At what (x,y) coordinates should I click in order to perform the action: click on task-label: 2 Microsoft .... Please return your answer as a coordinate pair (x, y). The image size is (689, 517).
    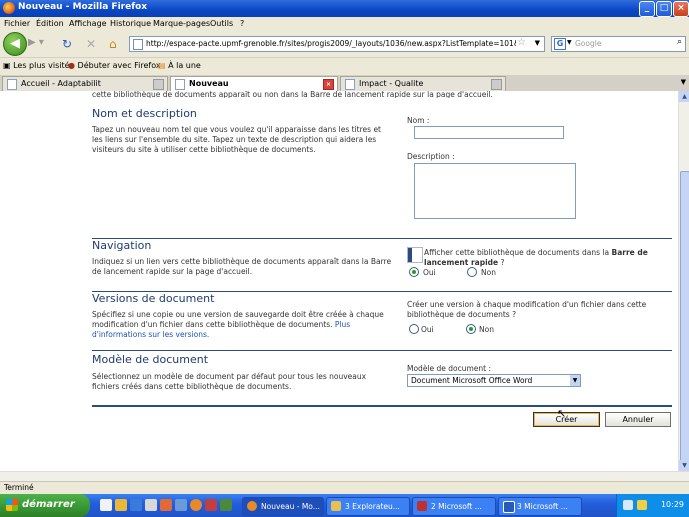
    Looking at the image, I should click on (456, 506).